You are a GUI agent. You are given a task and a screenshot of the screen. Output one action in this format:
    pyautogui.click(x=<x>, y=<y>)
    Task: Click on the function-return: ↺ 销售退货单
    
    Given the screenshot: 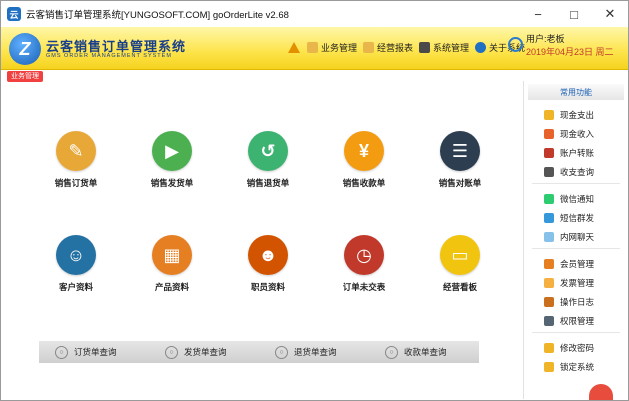 What is the action you would take?
    pyautogui.click(x=268, y=160)
    